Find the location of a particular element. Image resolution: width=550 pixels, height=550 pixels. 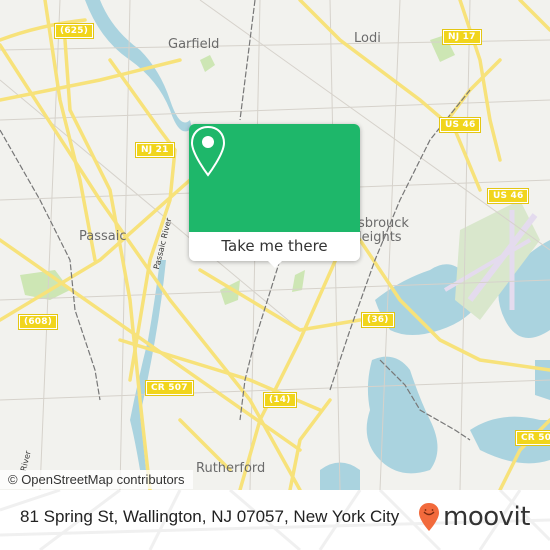

map-attribution: © OpenStreetMap contributors is located at coordinates (96, 479).